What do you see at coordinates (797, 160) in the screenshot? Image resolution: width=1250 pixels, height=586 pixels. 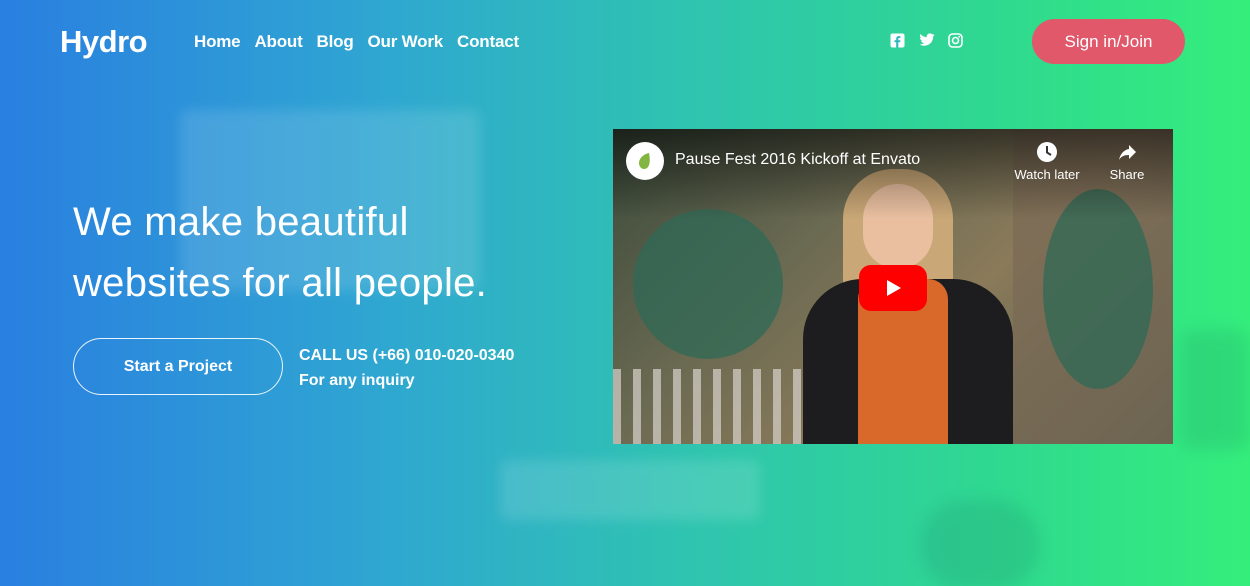 I see `video-title: Pause Fest 2016 Kickoff at Envato` at bounding box center [797, 160].